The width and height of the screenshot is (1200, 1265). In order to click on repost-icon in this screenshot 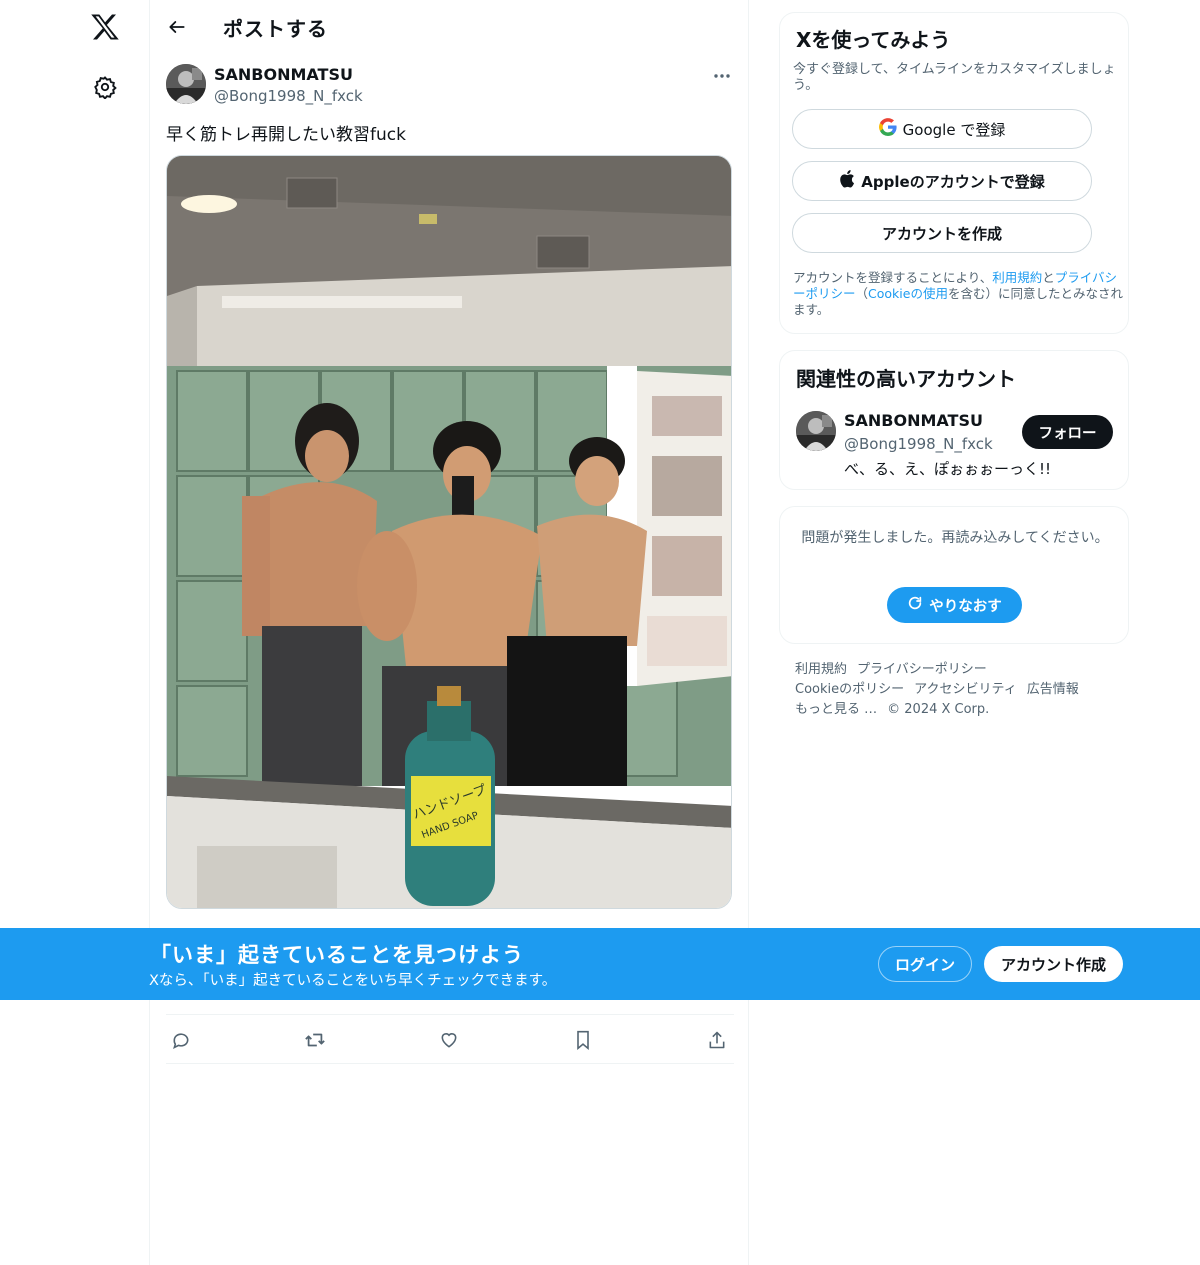, I will do `click(315, 1040)`.